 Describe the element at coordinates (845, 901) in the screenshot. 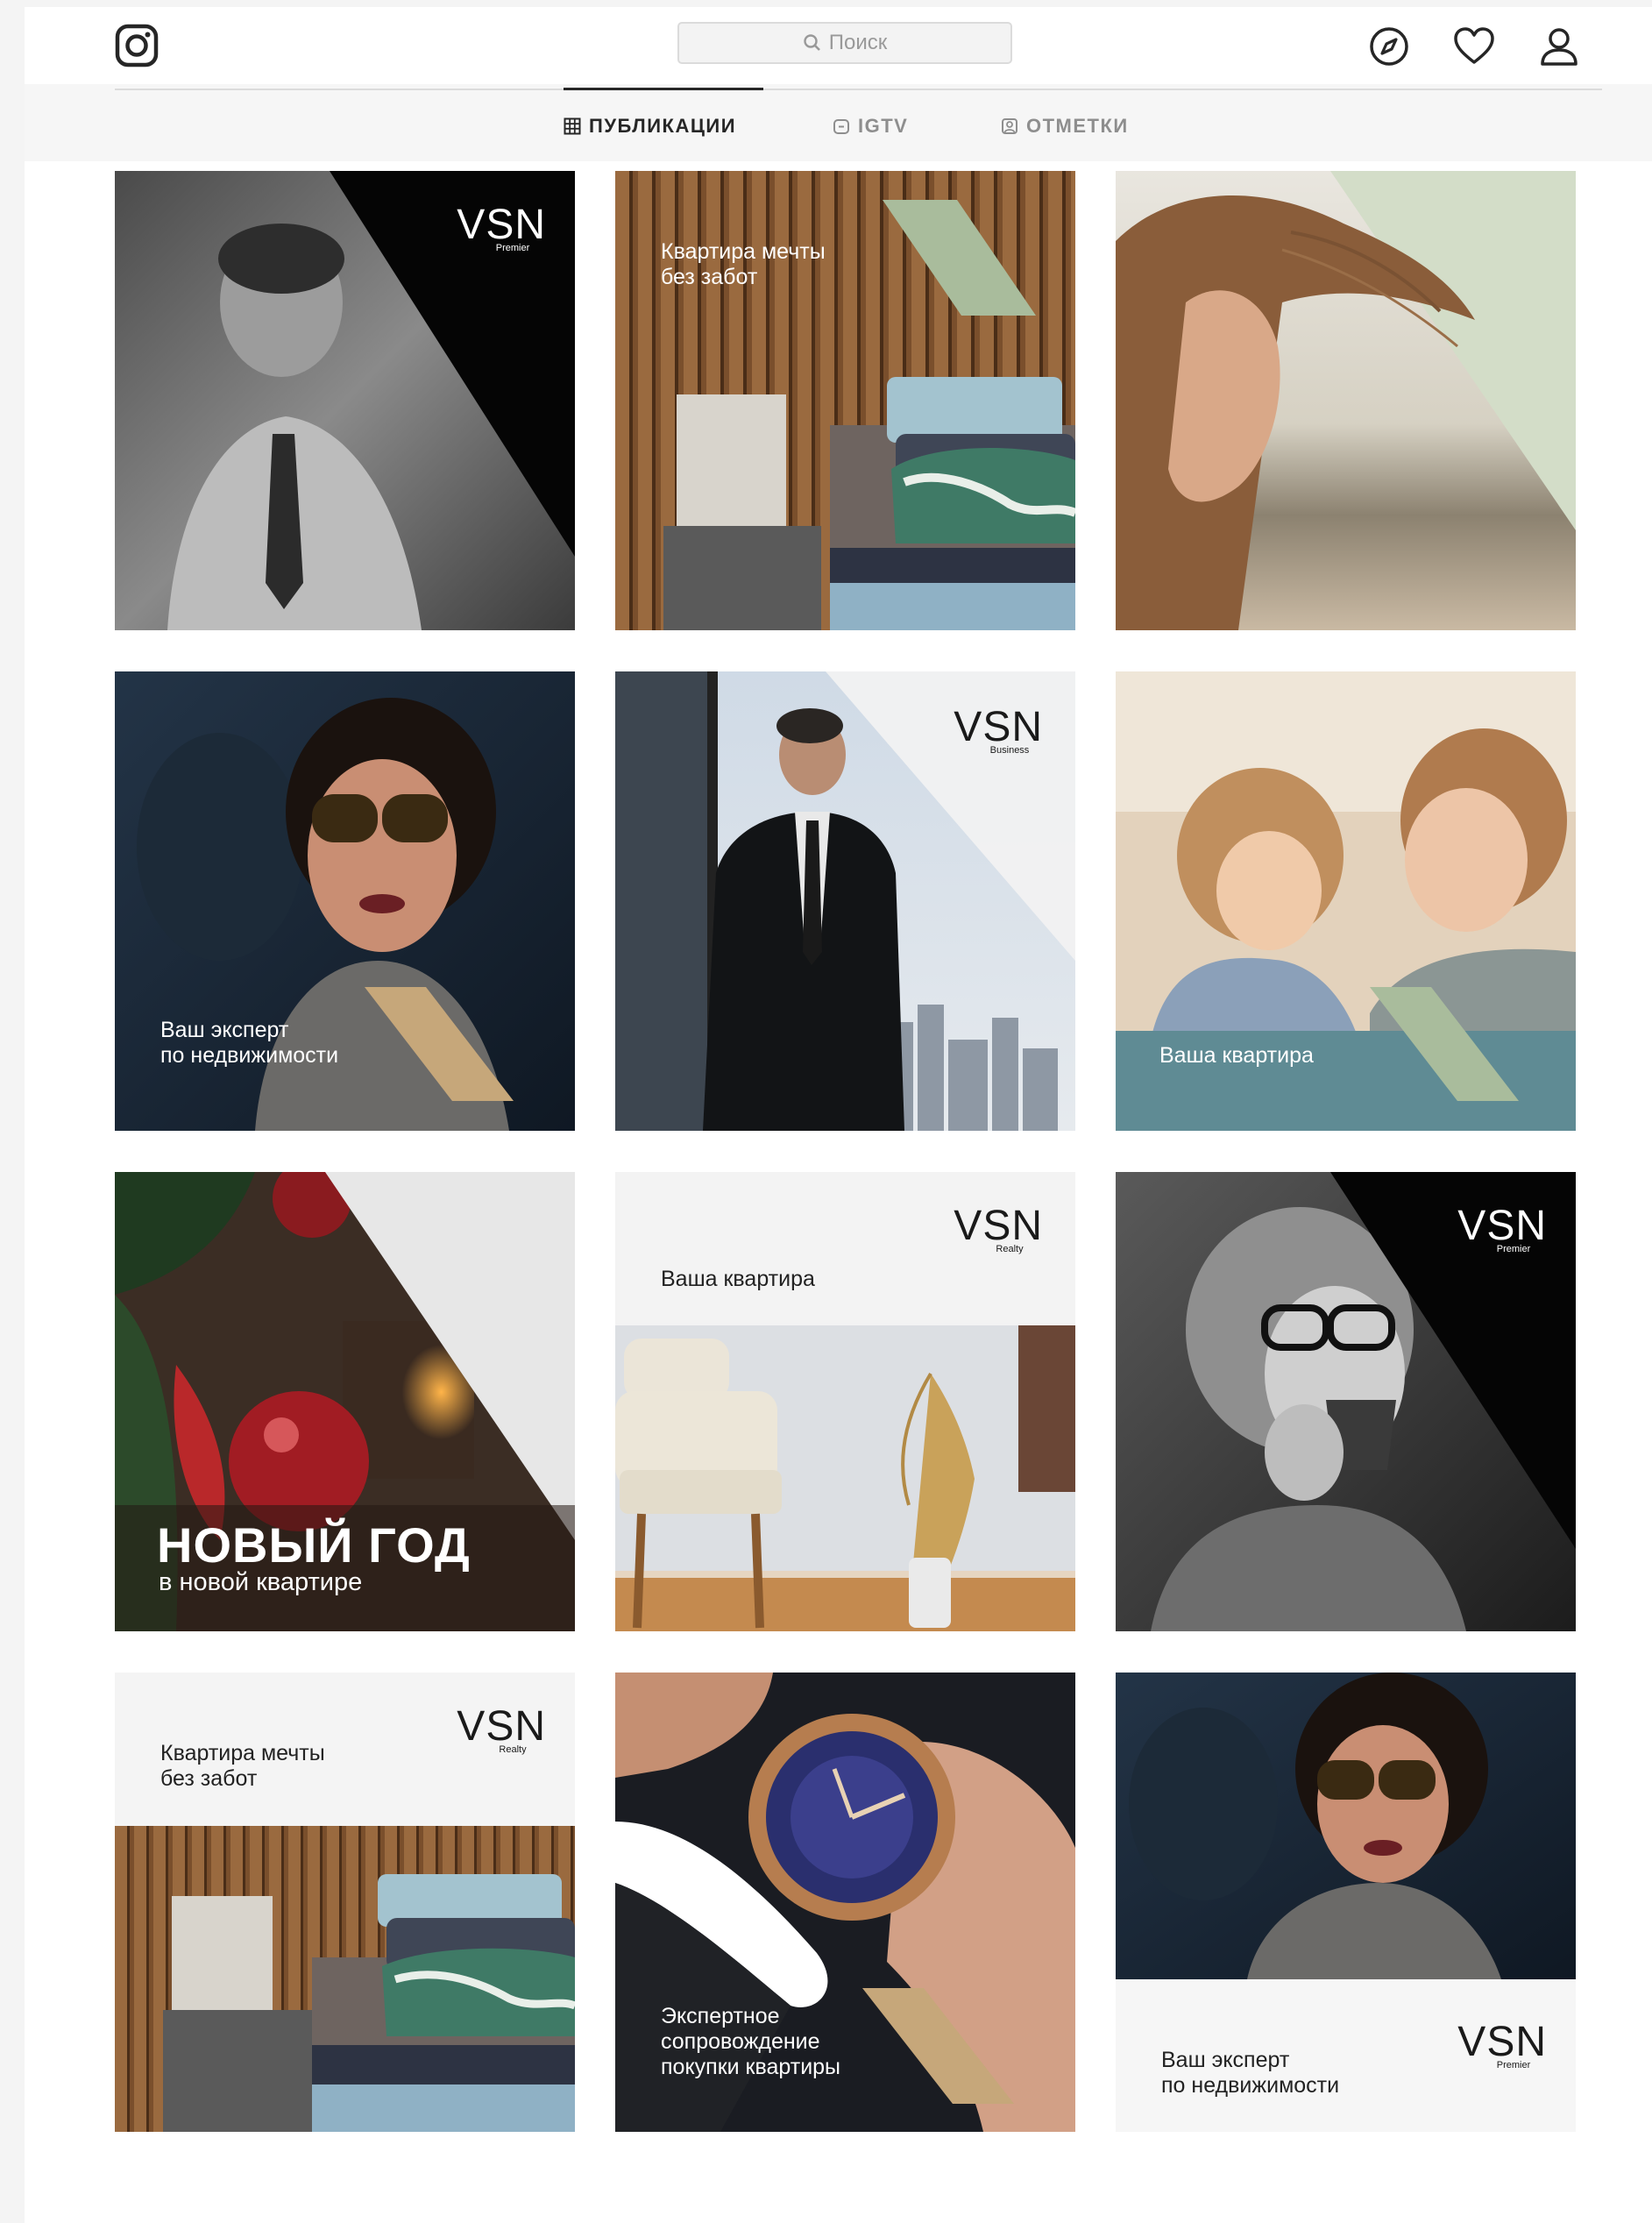

I see `post-thumbnail: VSN Business` at that location.